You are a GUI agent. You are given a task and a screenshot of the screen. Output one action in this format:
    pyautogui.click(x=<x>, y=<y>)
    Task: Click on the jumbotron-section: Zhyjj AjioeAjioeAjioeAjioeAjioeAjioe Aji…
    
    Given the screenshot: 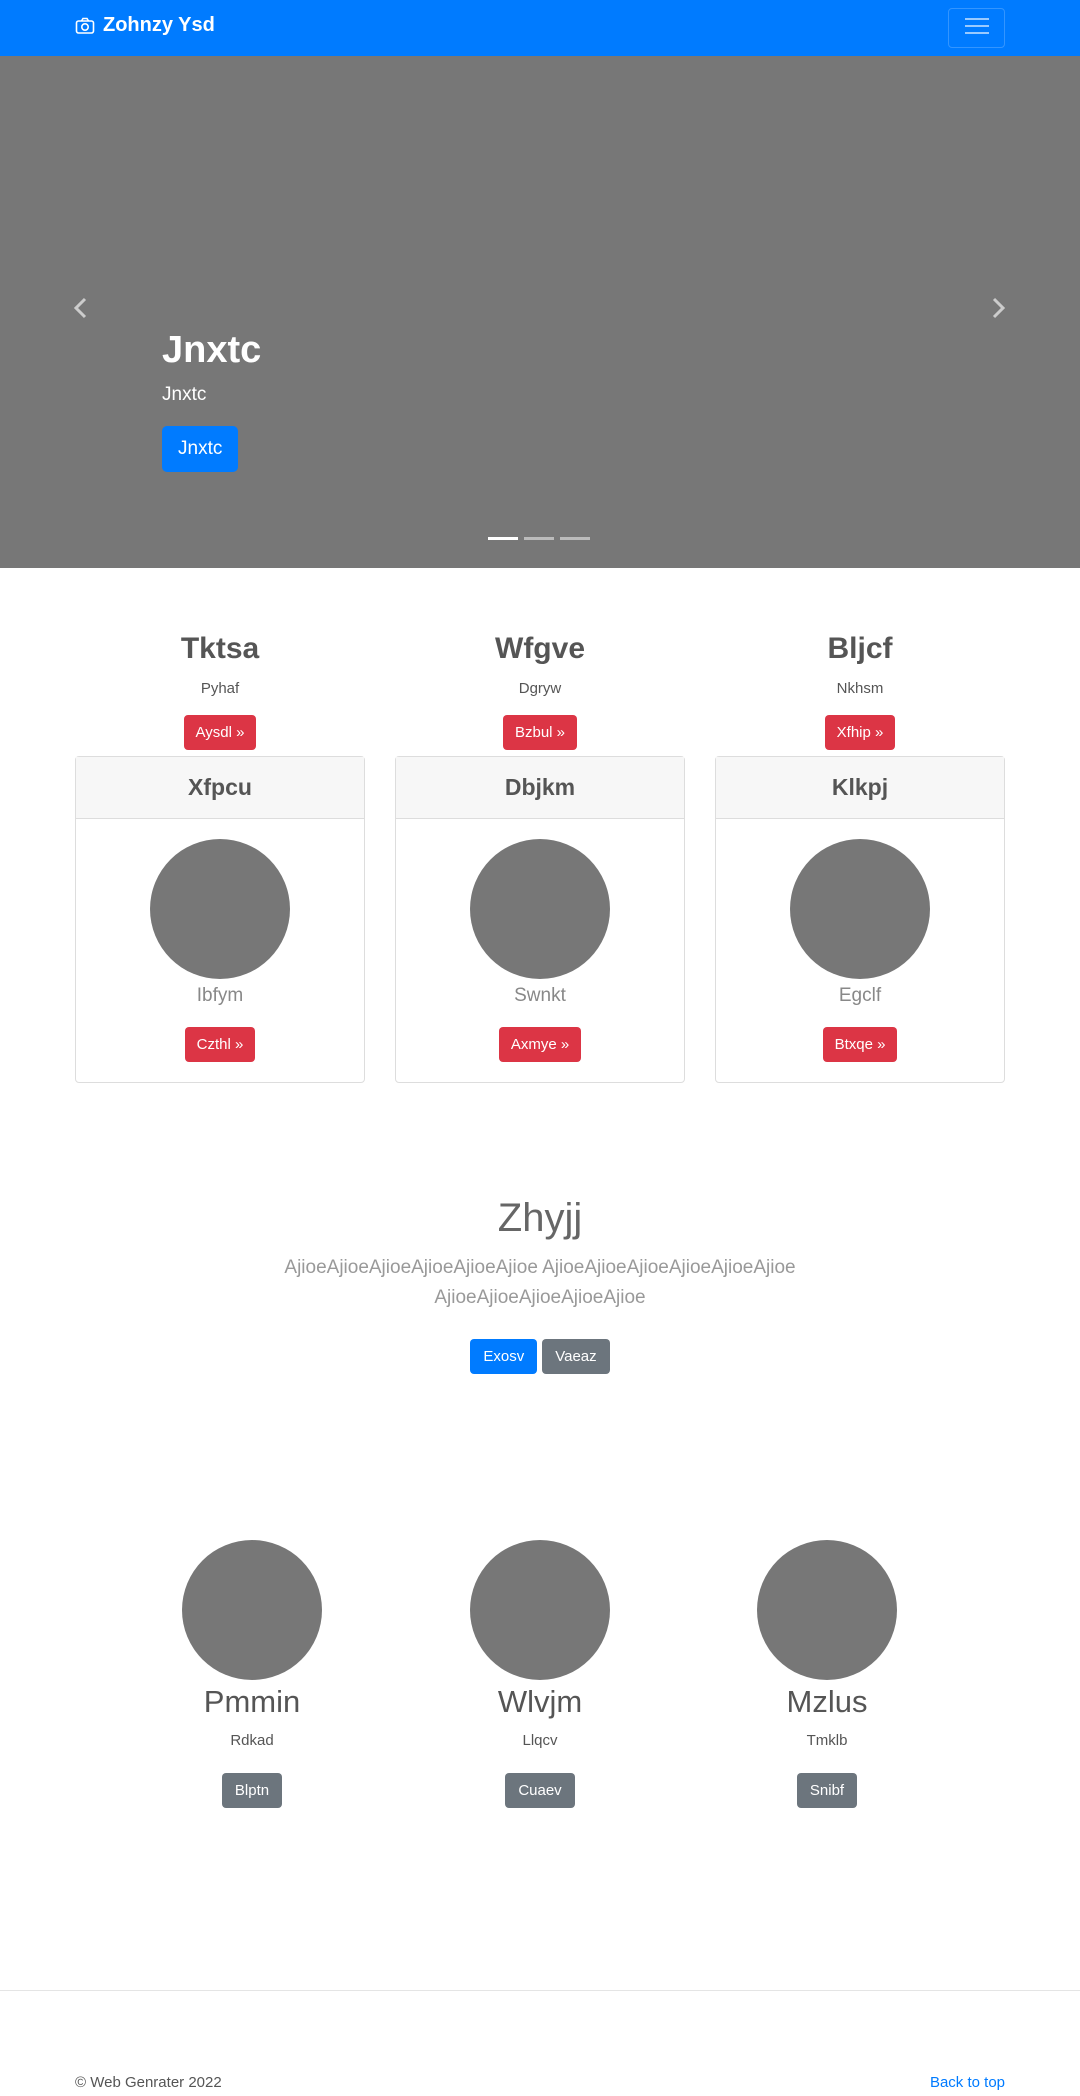 What is the action you would take?
    pyautogui.click(x=540, y=1285)
    